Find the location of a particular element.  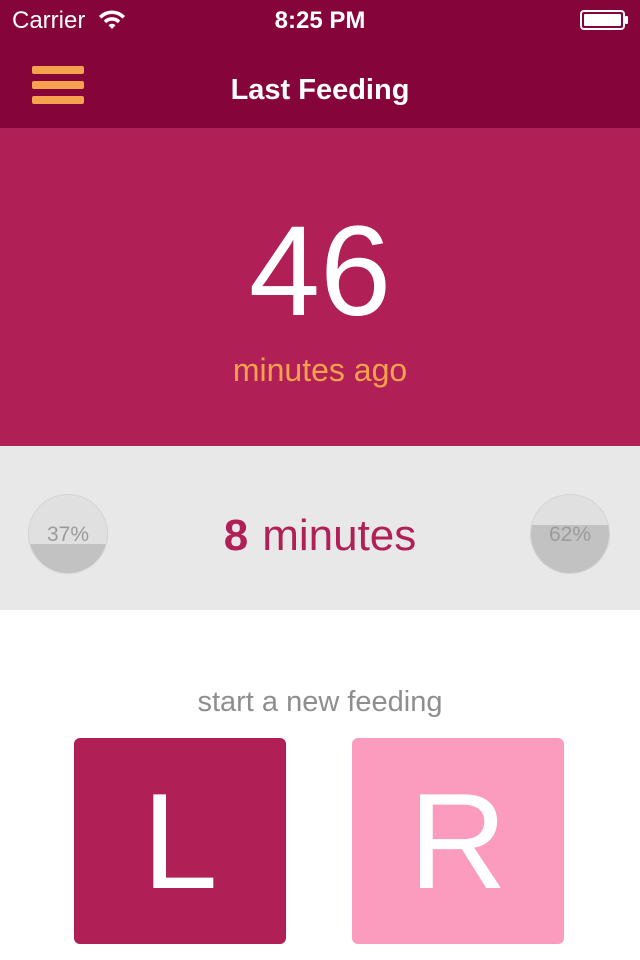

top-bar: Carrier 8:25 PM Last Feeding is located at coordinates (320, 64).